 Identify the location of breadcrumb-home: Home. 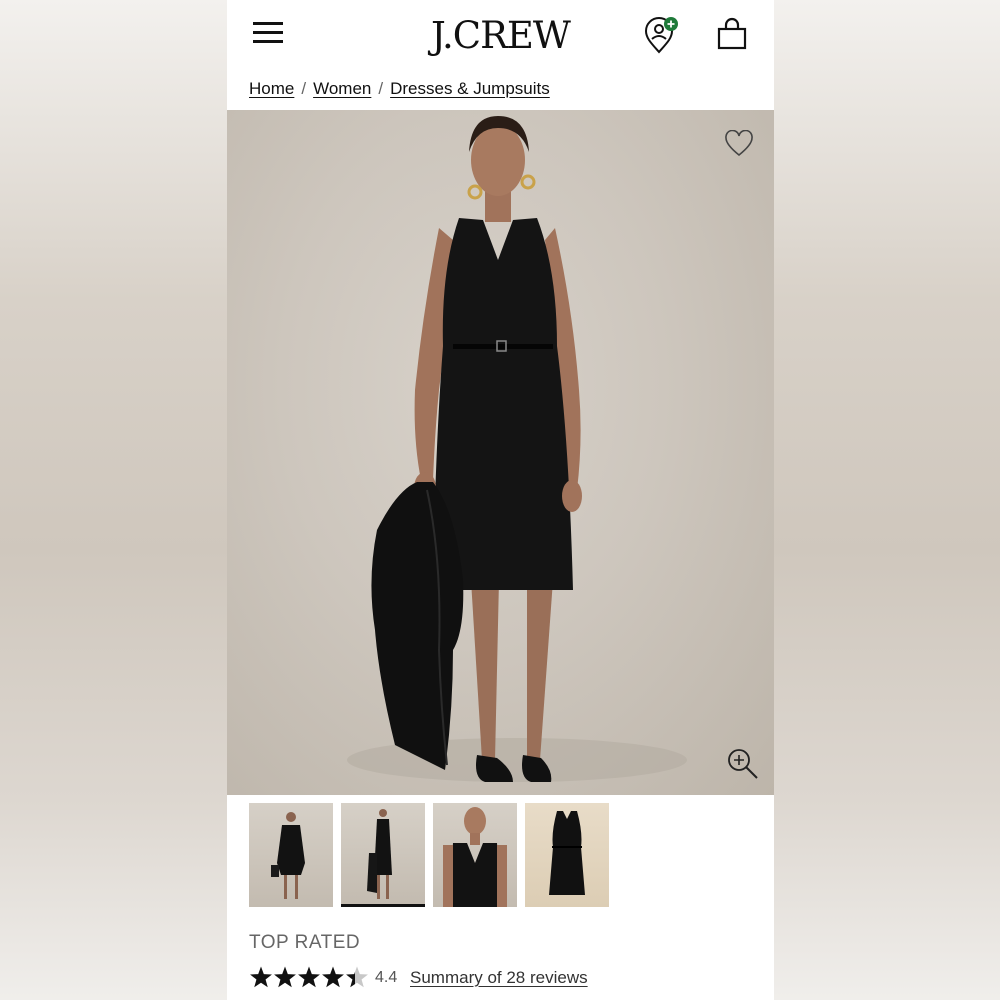
(271, 88).